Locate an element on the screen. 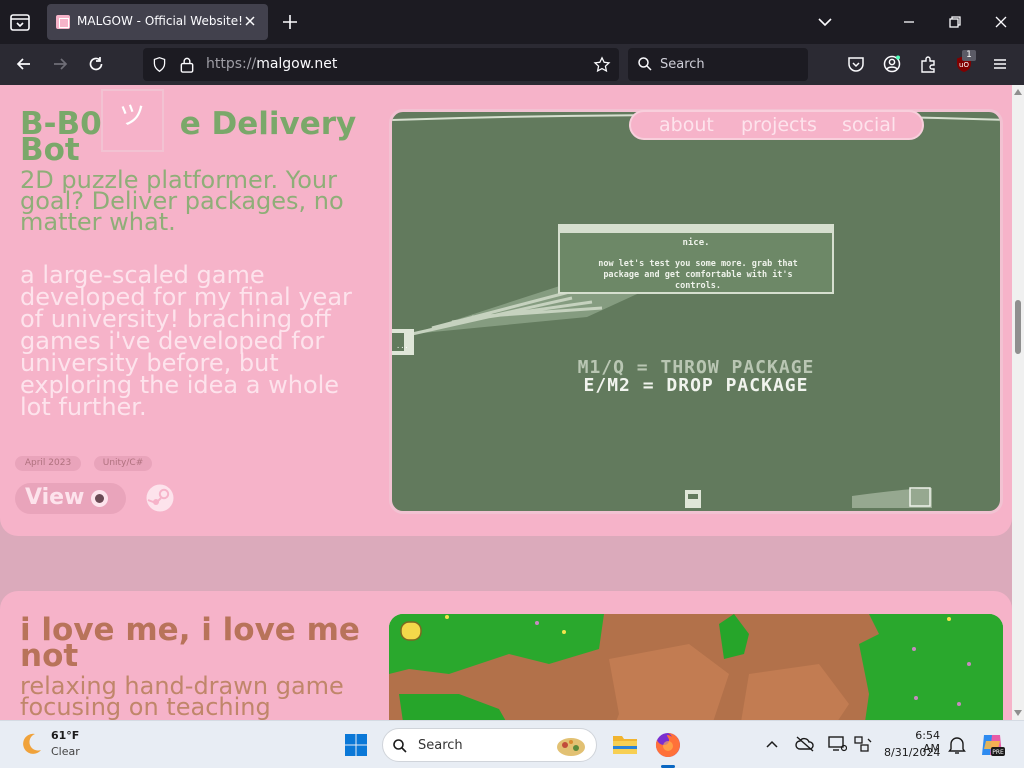 The image size is (1024, 768). forward-arrow-icon is located at coordinates (60, 64).